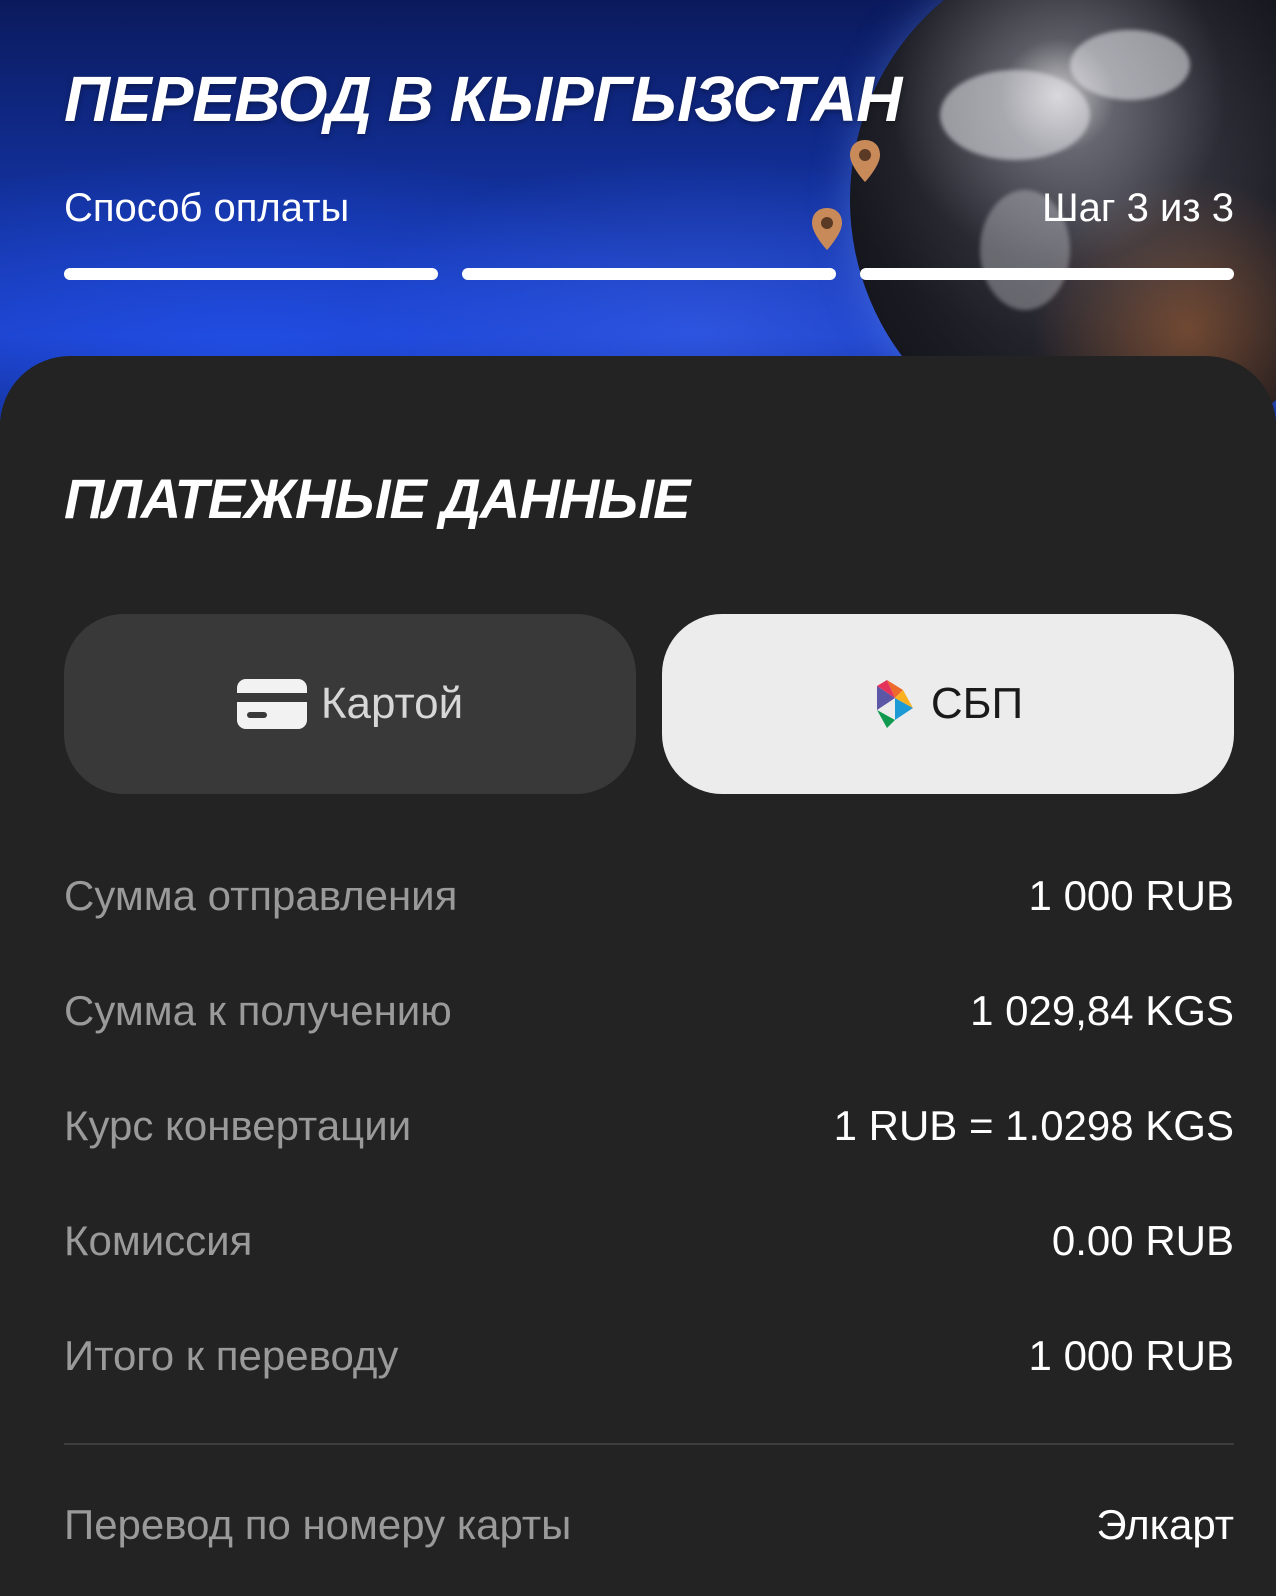 The height and width of the screenshot is (1596, 1276). Describe the element at coordinates (271, 704) in the screenshot. I see `credit-card-icon` at that location.